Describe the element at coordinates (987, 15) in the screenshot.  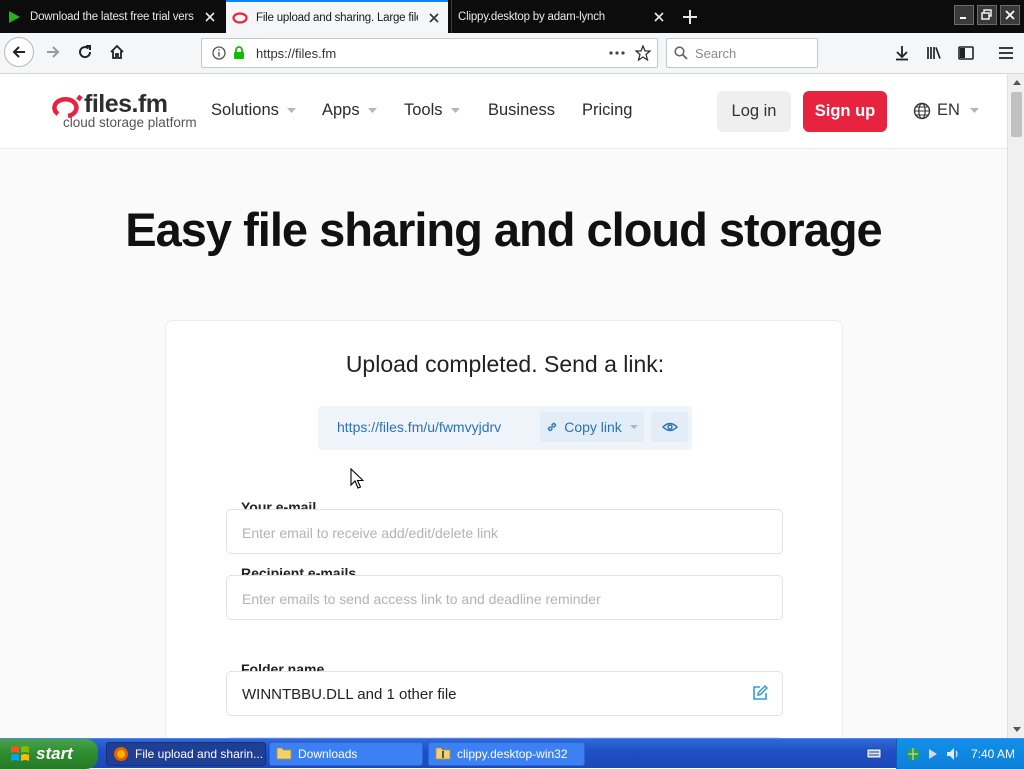
I see `restore-window-button` at that location.